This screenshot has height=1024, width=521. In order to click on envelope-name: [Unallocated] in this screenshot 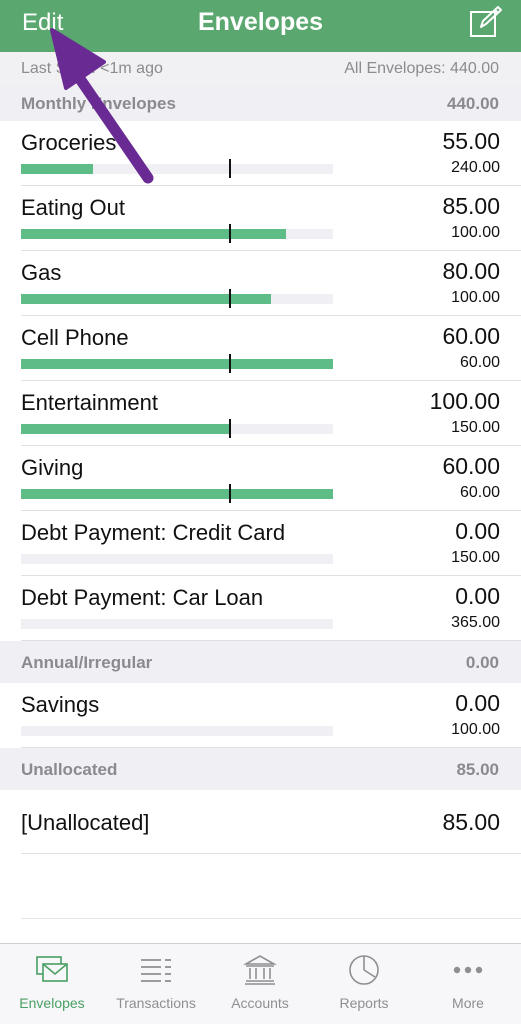, I will do `click(85, 822)`.